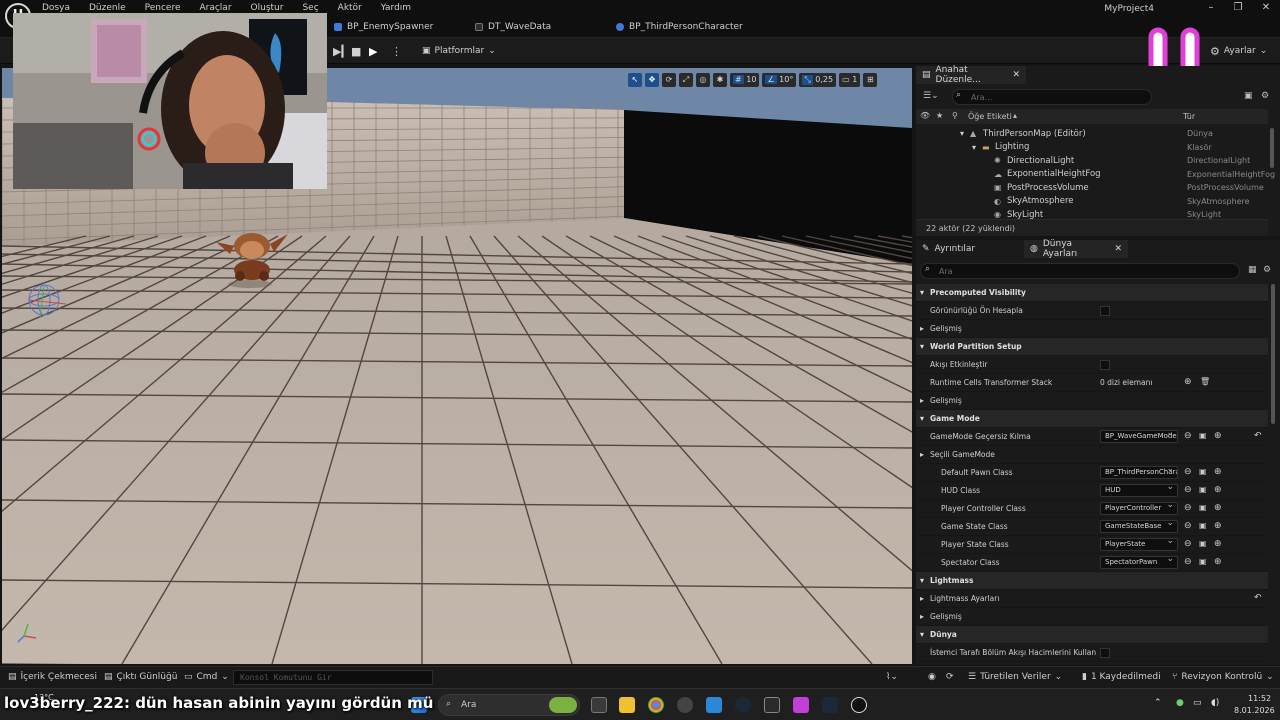  I want to click on minimize-icon: –, so click(1211, 7).